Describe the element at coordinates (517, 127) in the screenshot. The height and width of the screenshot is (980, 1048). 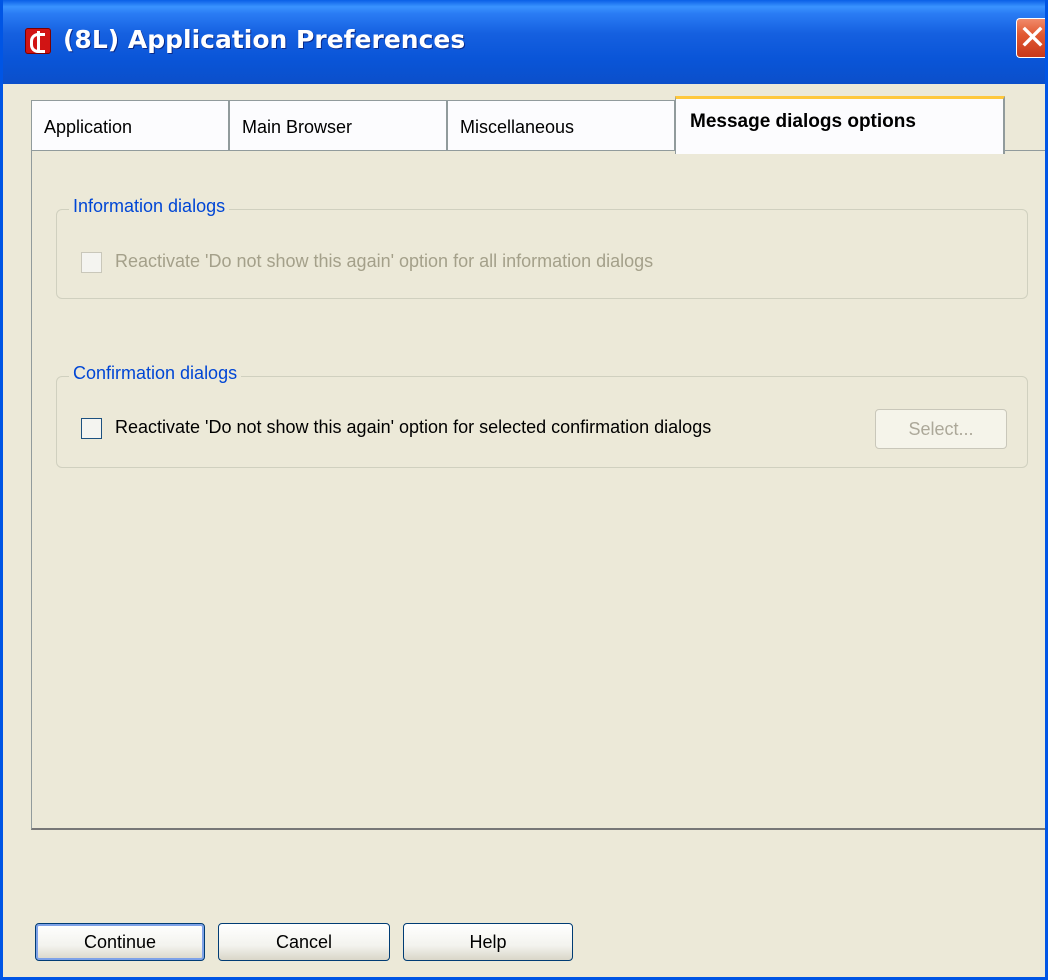
I see `tab-label: Miscellaneous` at that location.